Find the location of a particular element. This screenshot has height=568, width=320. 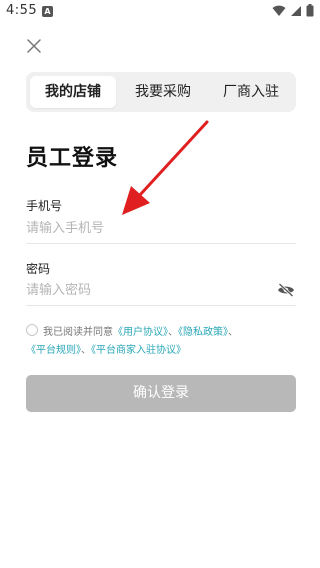

status-bar: 4:55 A is located at coordinates (160, 12).